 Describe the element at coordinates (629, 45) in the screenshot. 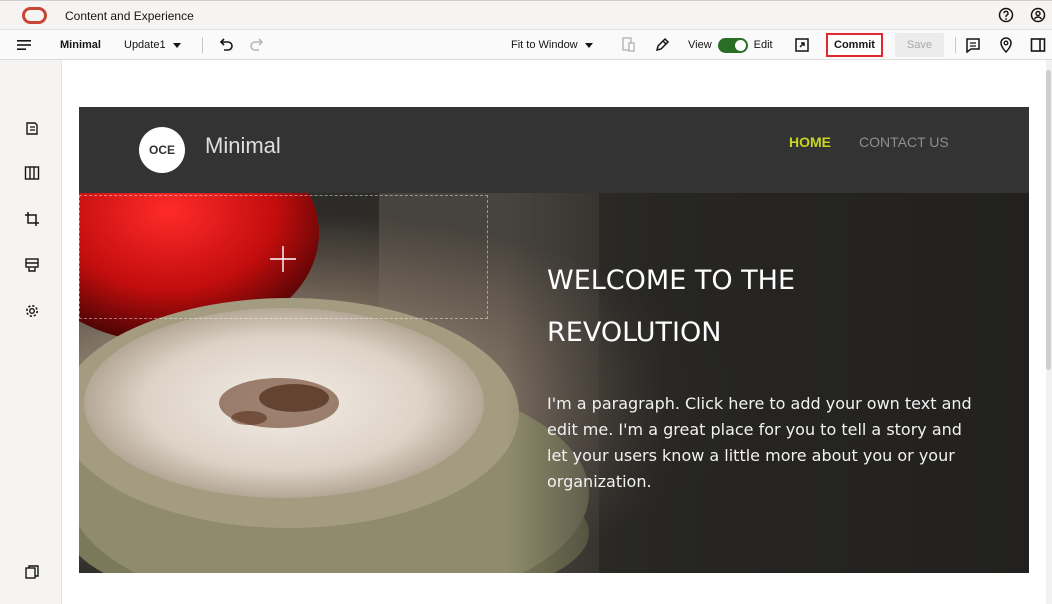

I see `device-preview-icon` at that location.